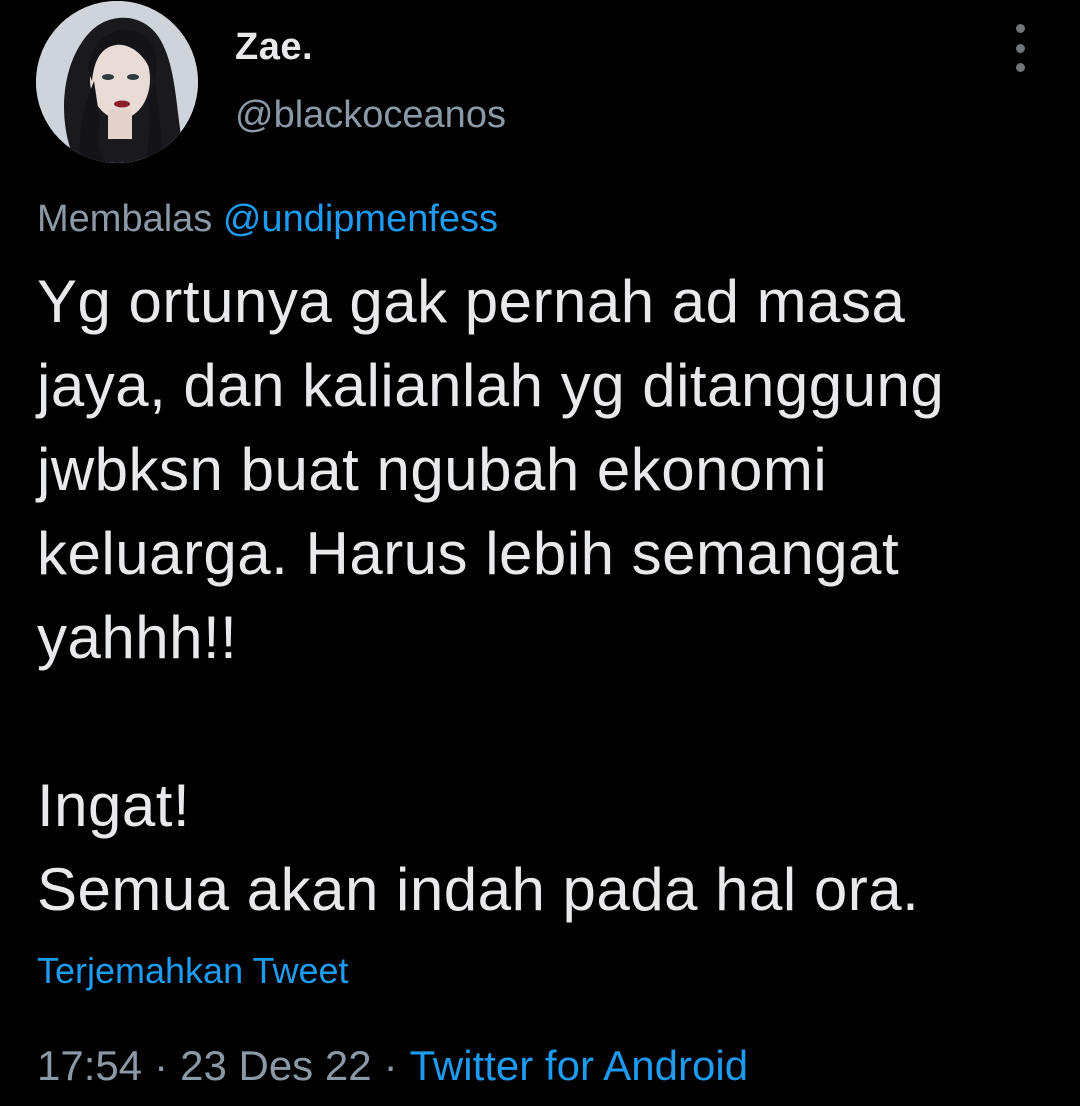 The image size is (1080, 1106). I want to click on replying-to-mention: @undipmenfess, so click(360, 219).